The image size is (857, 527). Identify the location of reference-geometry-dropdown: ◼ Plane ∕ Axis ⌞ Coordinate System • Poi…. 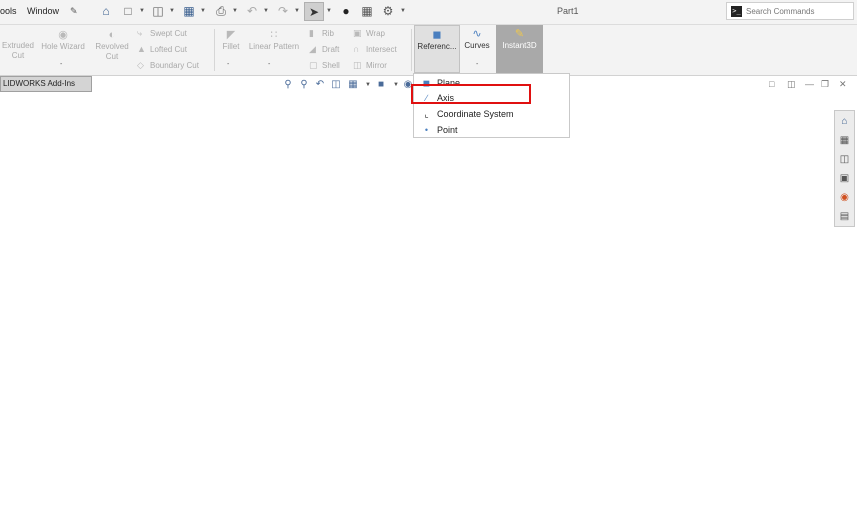
(491, 105).